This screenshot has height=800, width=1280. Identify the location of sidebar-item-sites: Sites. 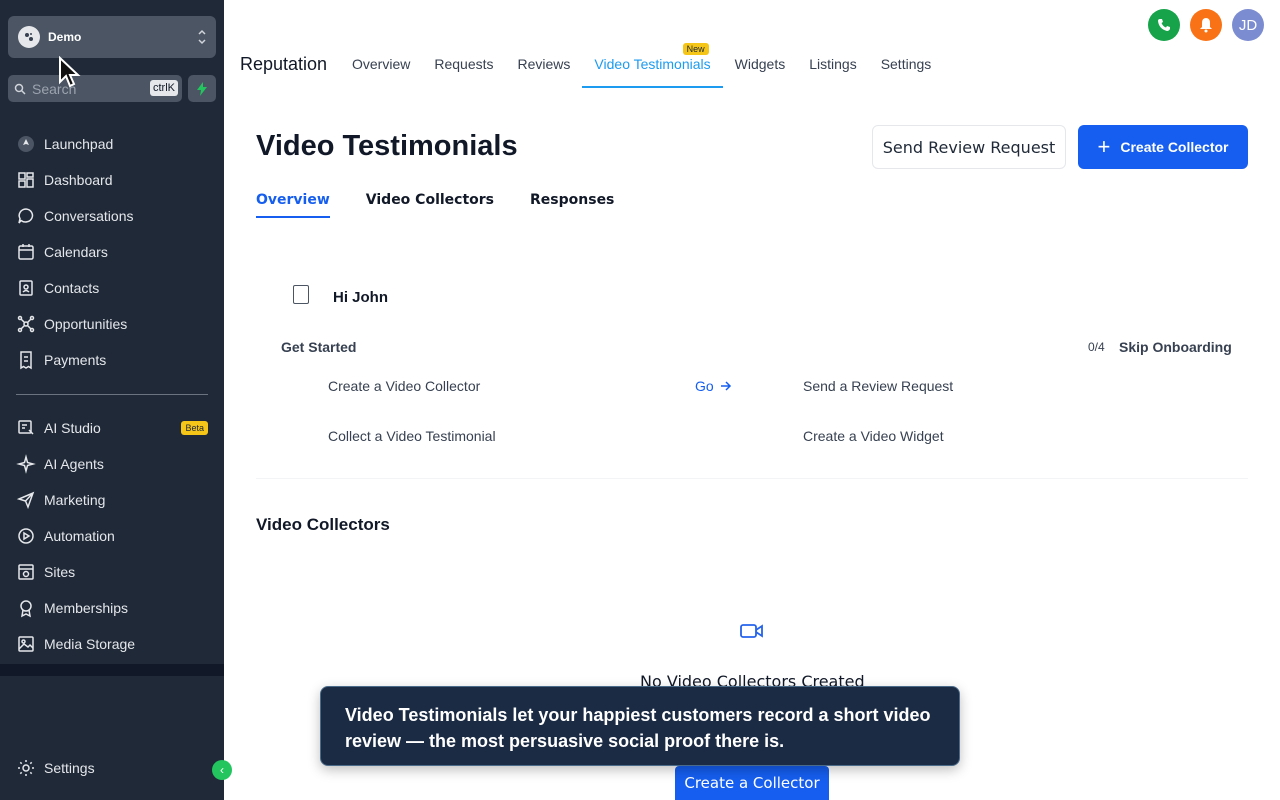
(112, 572).